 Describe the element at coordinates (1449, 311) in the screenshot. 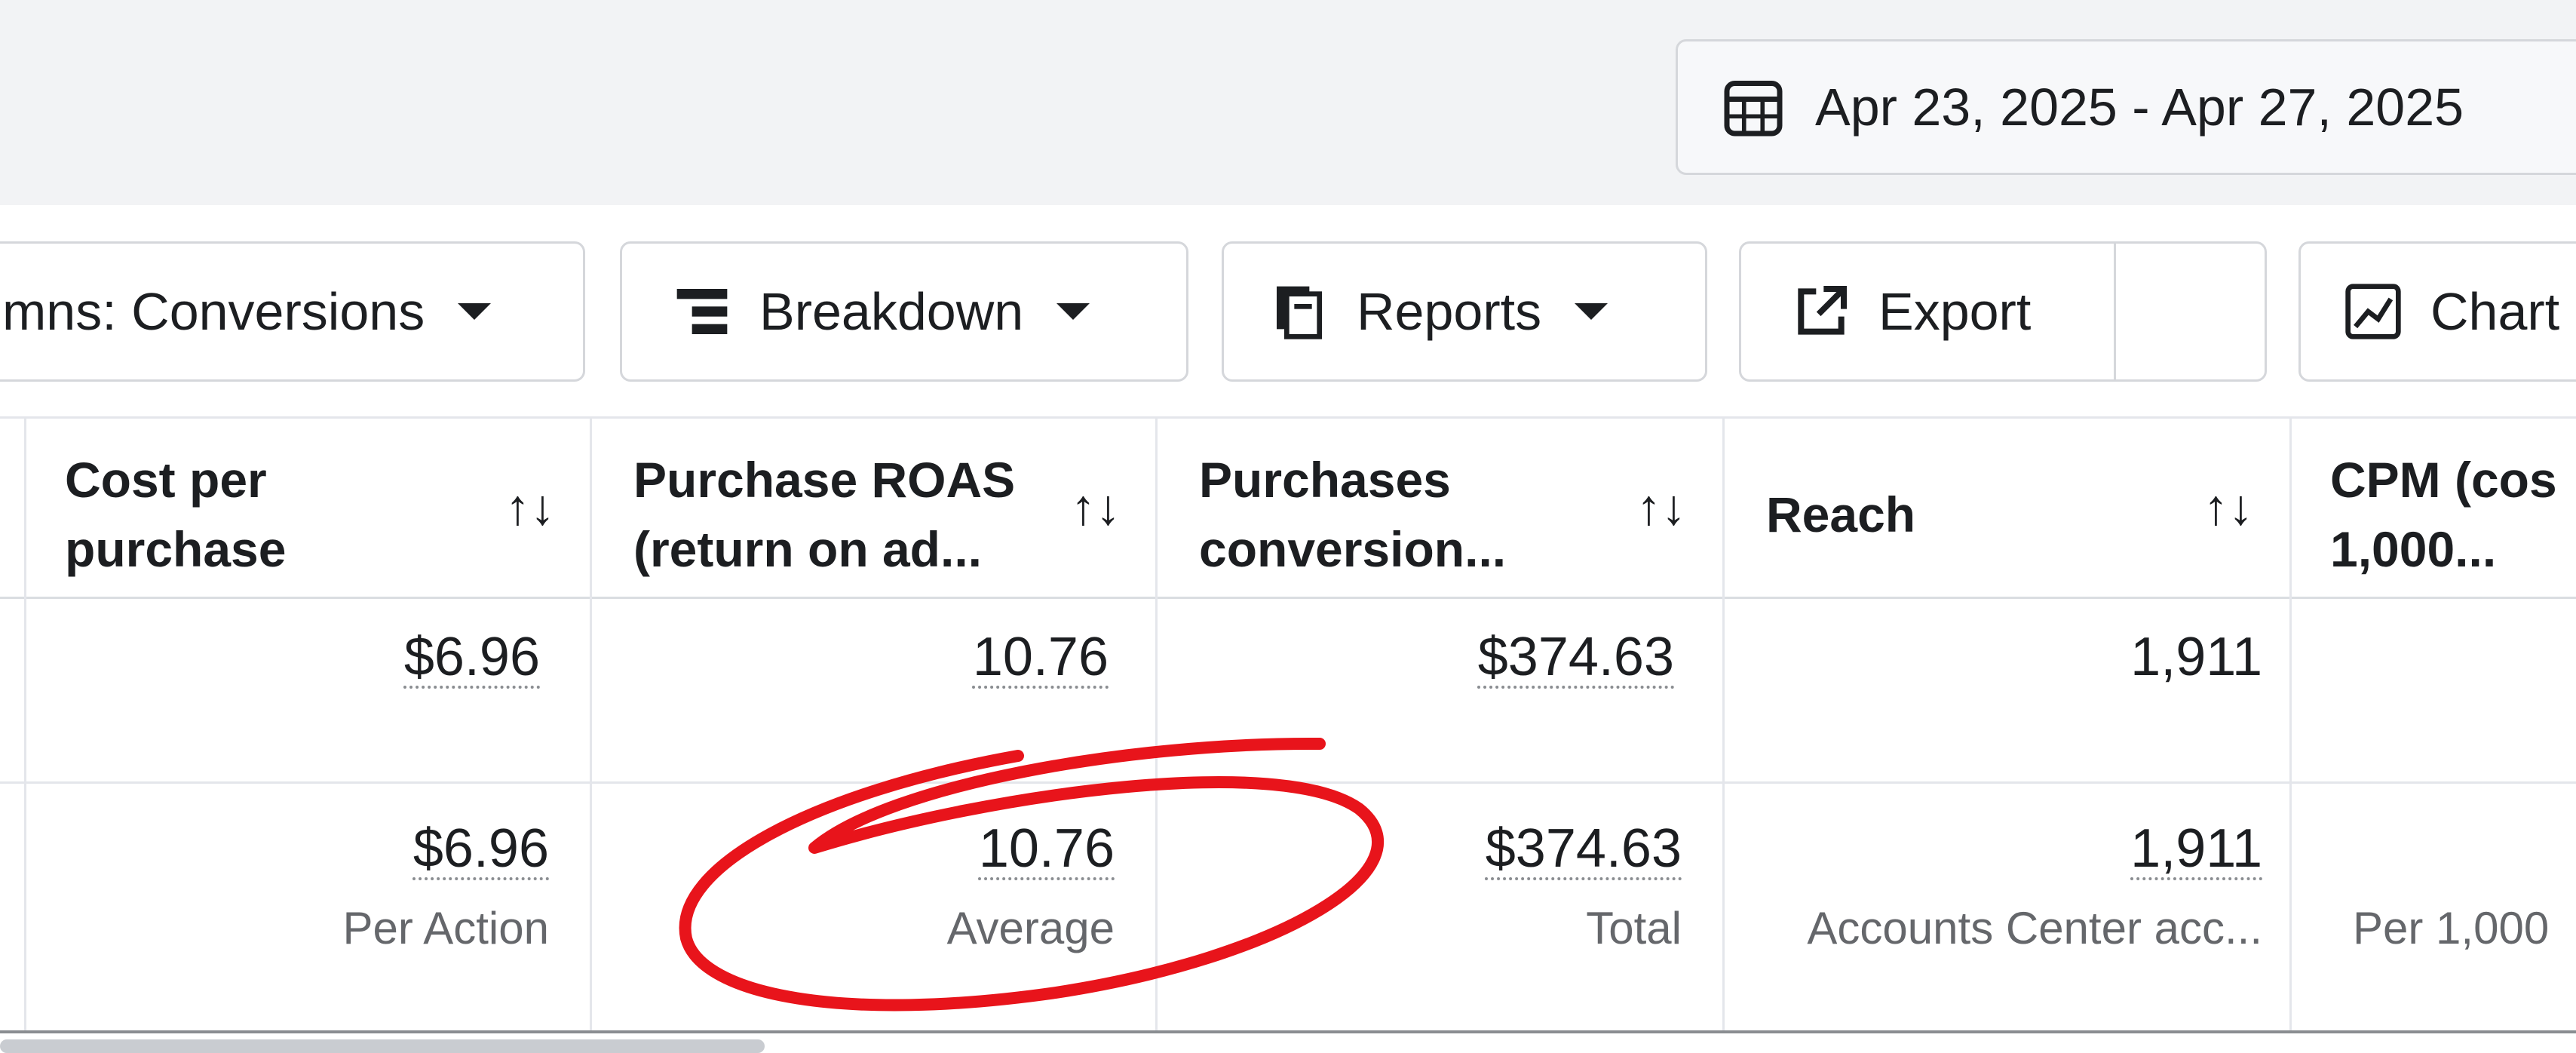

I see `reports-label: Reports` at that location.